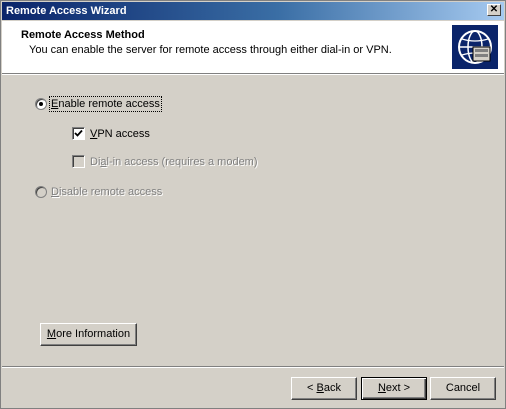 This screenshot has height=409, width=506. I want to click on next-button: Next >, so click(394, 388).